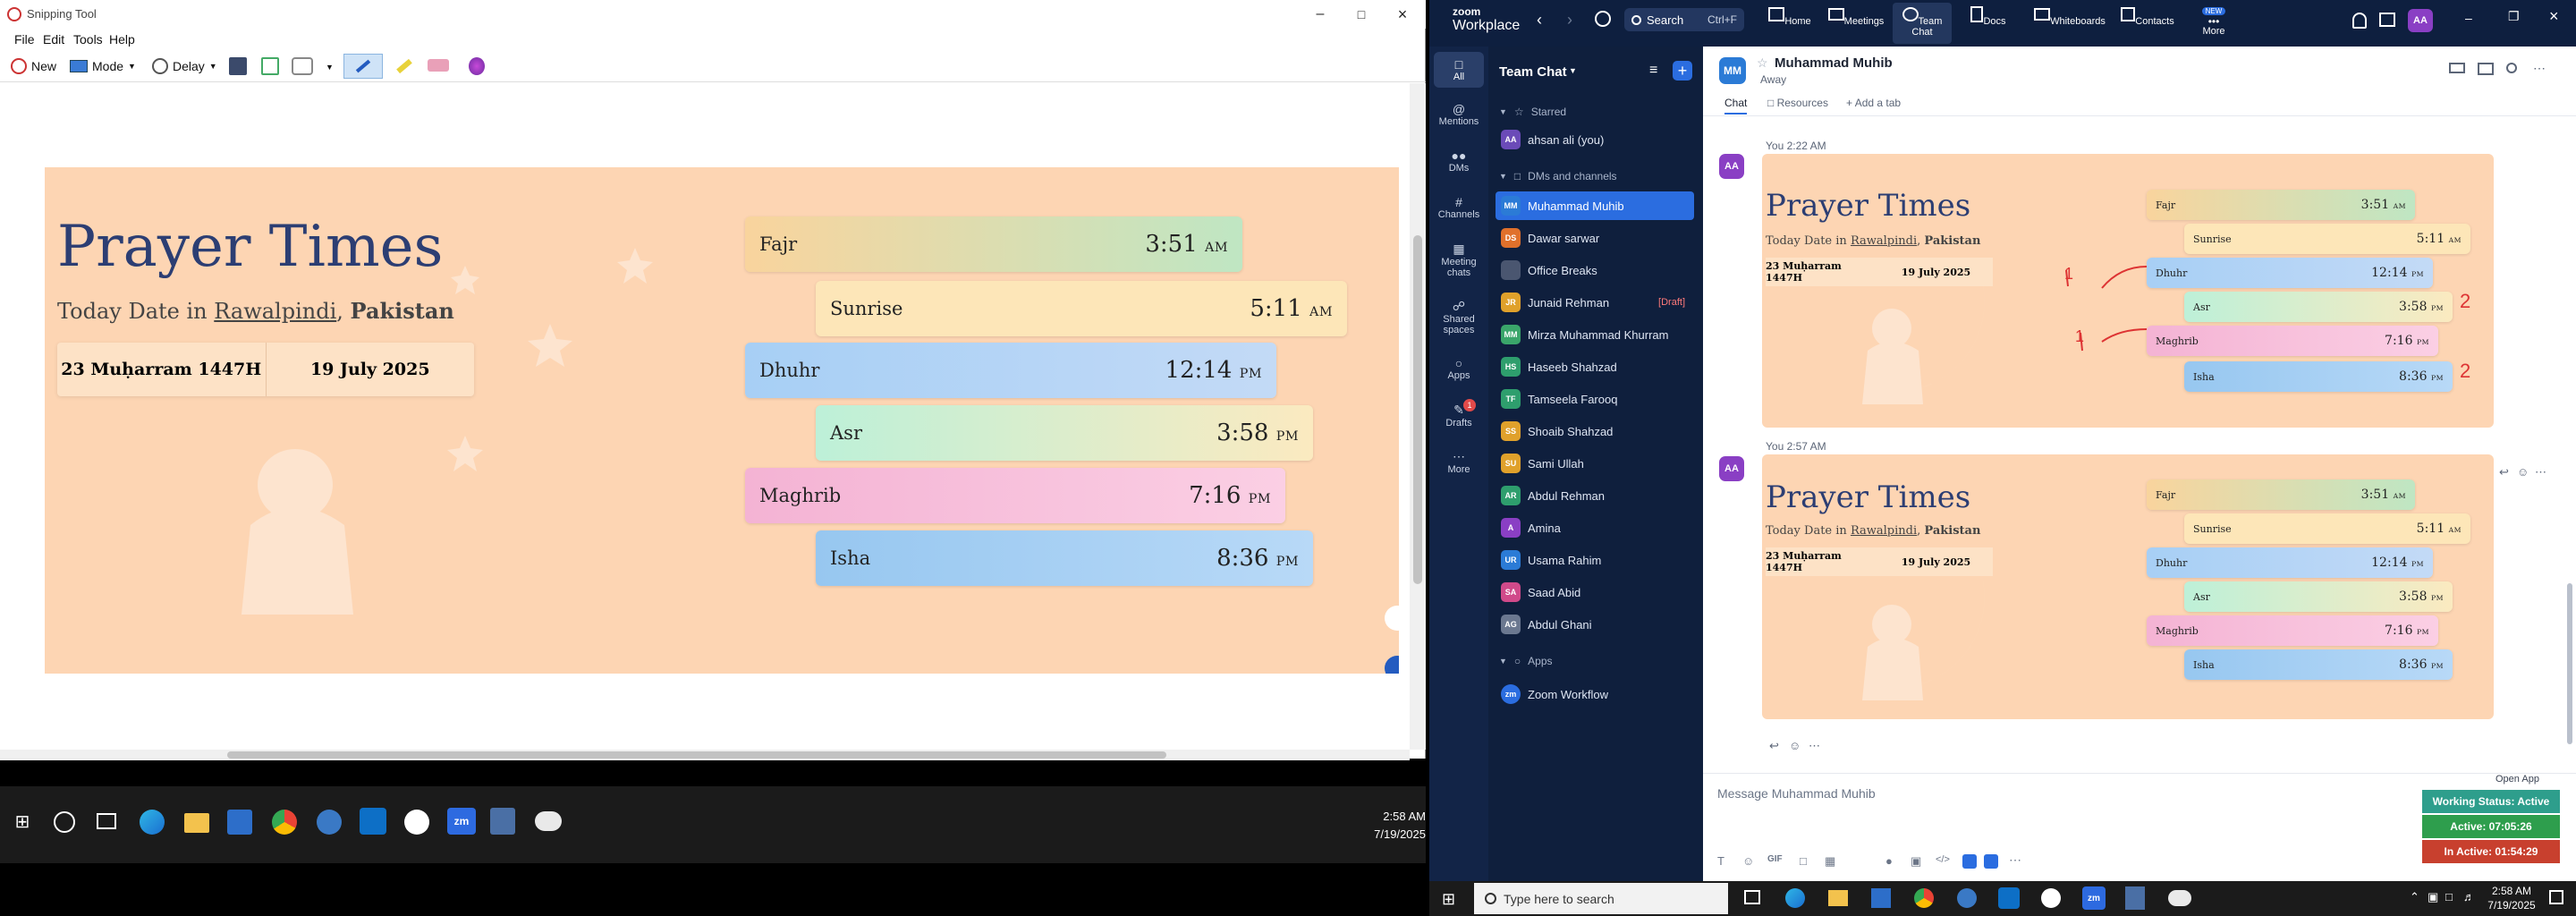  I want to click on section-apps: ▼ ○ Apps, so click(1526, 661).